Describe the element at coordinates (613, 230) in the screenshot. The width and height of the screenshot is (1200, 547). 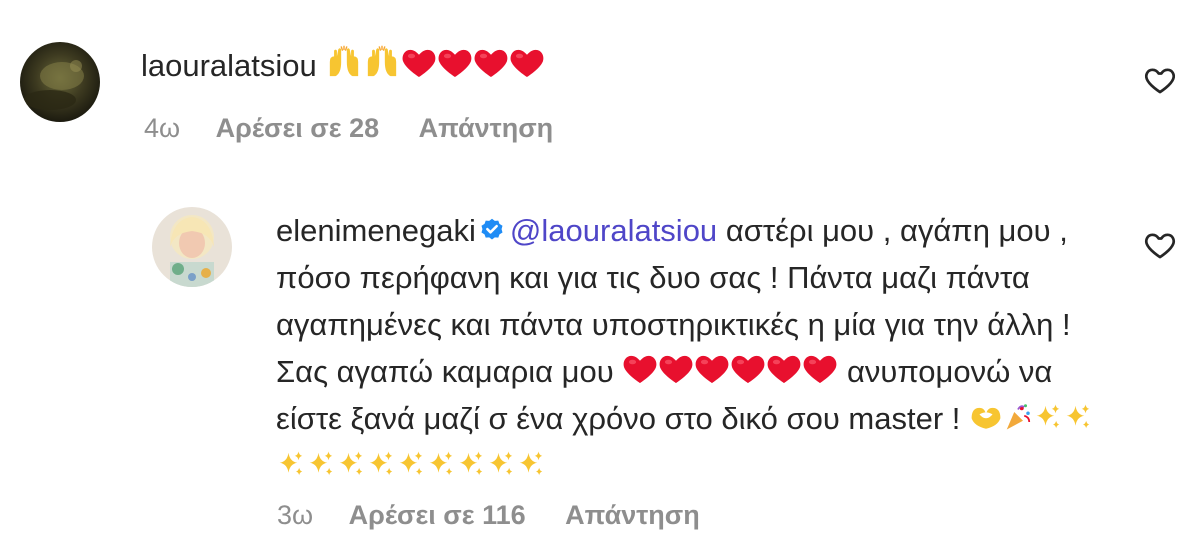
I see `mention-link: @laouralatsiou` at that location.